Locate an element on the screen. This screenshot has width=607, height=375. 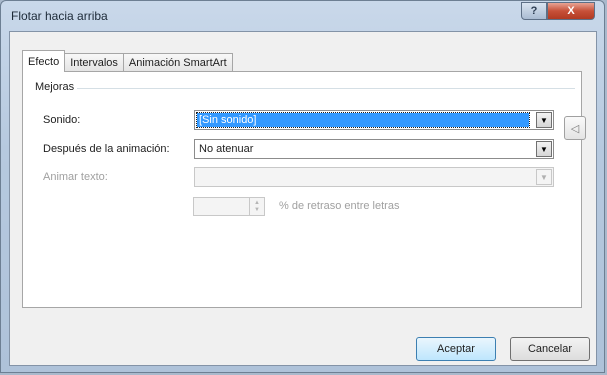
close-button: X is located at coordinates (571, 11).